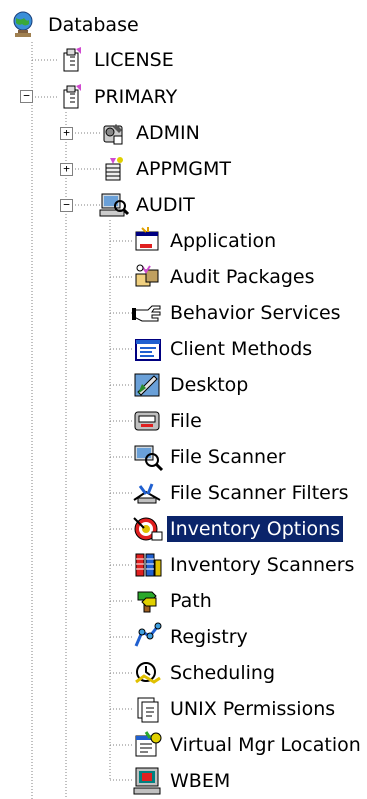 This screenshot has height=799, width=367. I want to click on audit-computer-icon, so click(114, 205).